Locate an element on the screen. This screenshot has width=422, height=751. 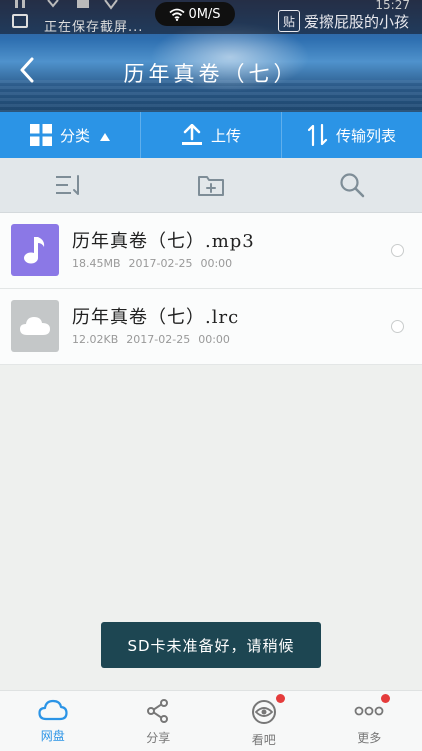
network-speed-indicator: 0M/S is located at coordinates (195, 14).